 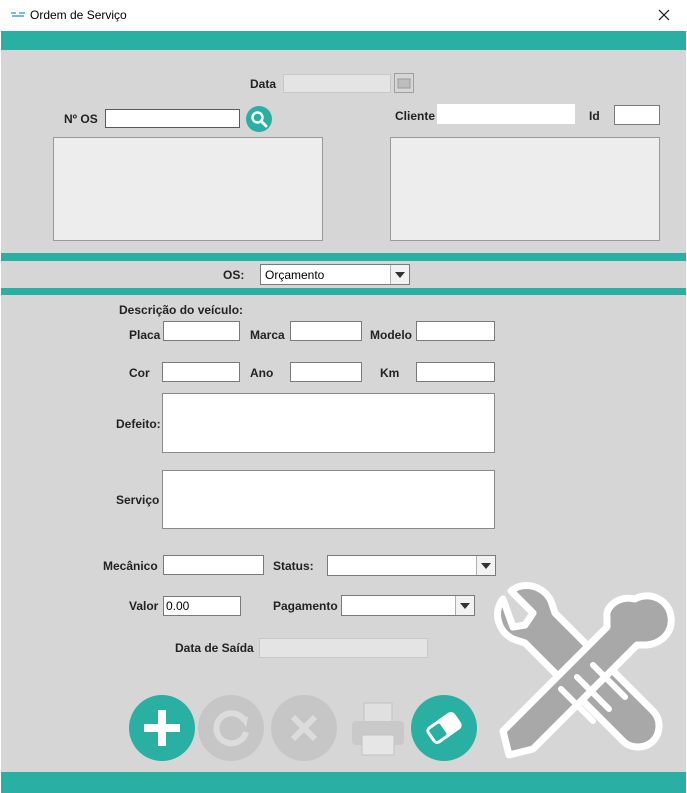 I want to click on valor-label: Valor, so click(x=144, y=606).